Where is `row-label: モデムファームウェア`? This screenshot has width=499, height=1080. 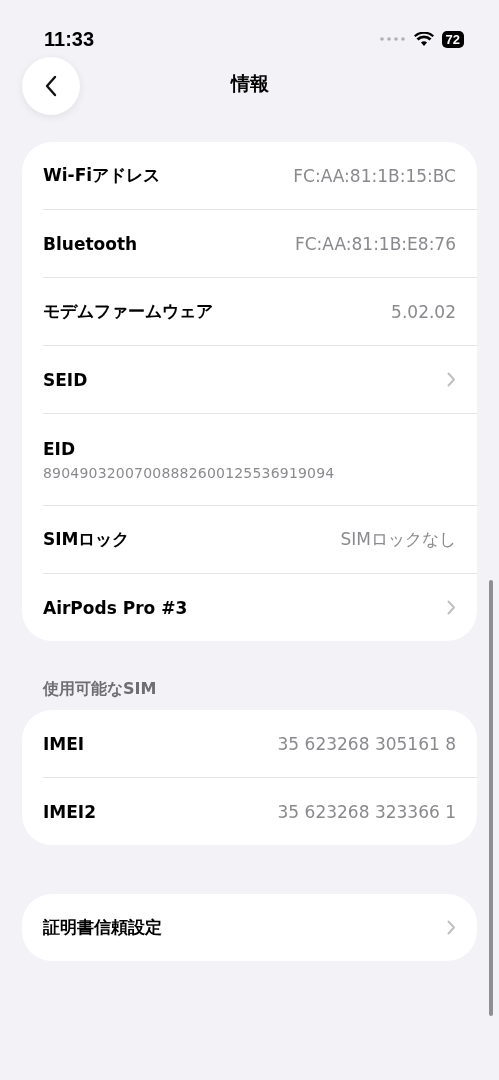 row-label: モデムファームウェア is located at coordinates (128, 311).